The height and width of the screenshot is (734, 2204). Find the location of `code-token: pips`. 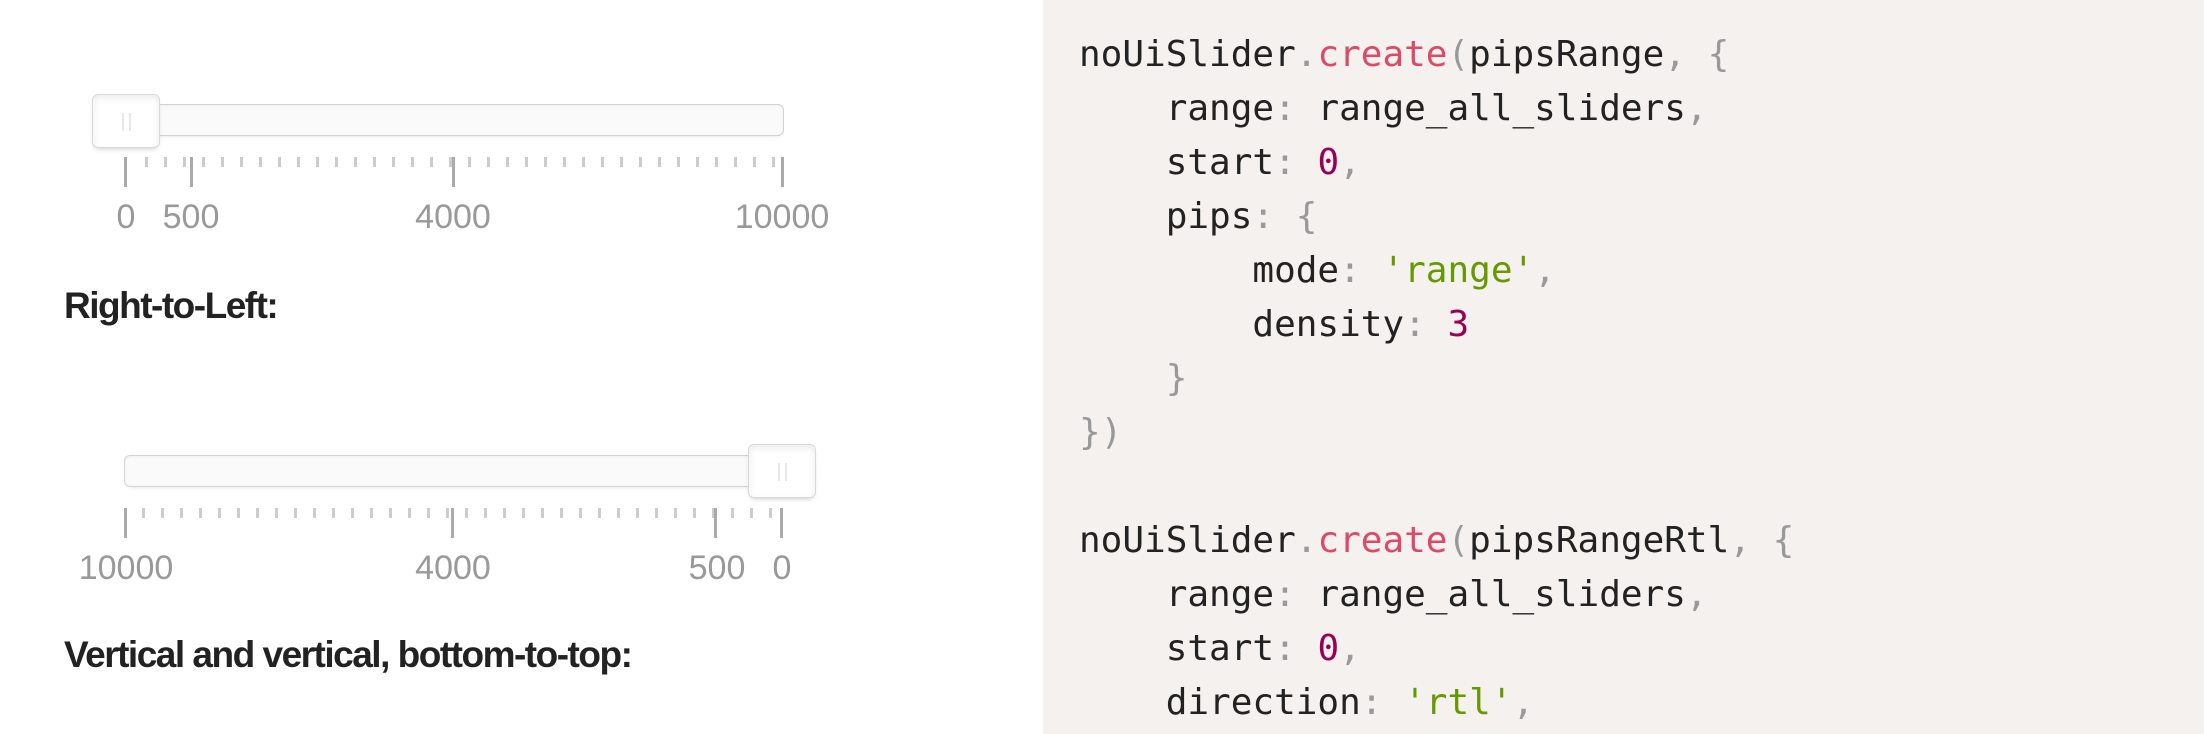

code-token: pips is located at coordinates (1166, 216).